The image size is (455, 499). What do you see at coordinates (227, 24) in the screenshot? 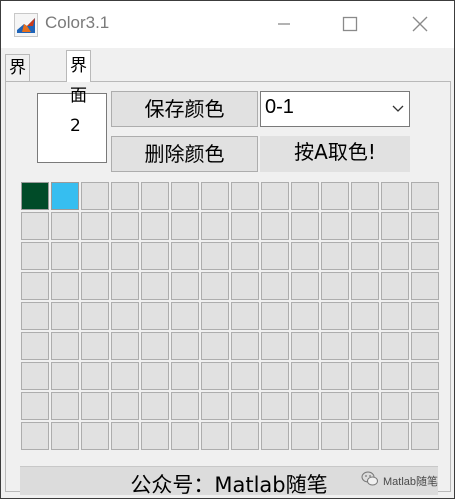
I see `title-bar: Color3.1` at bounding box center [227, 24].